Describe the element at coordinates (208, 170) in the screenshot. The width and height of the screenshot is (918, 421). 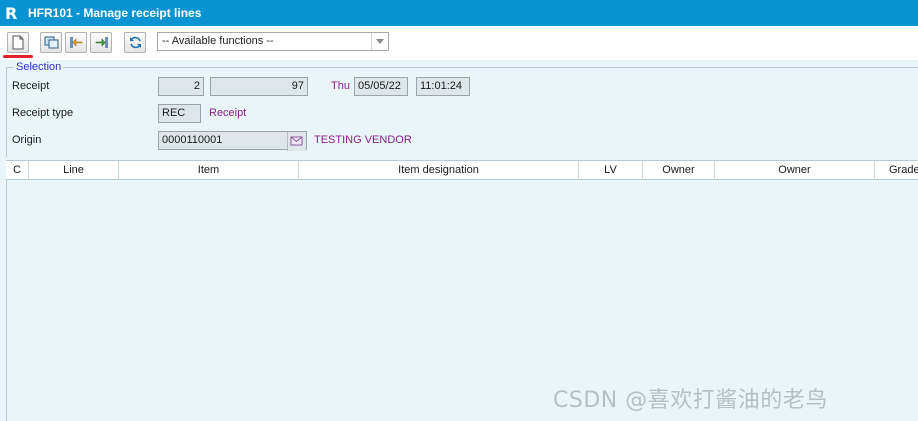
I see `column-header-item: Item` at that location.